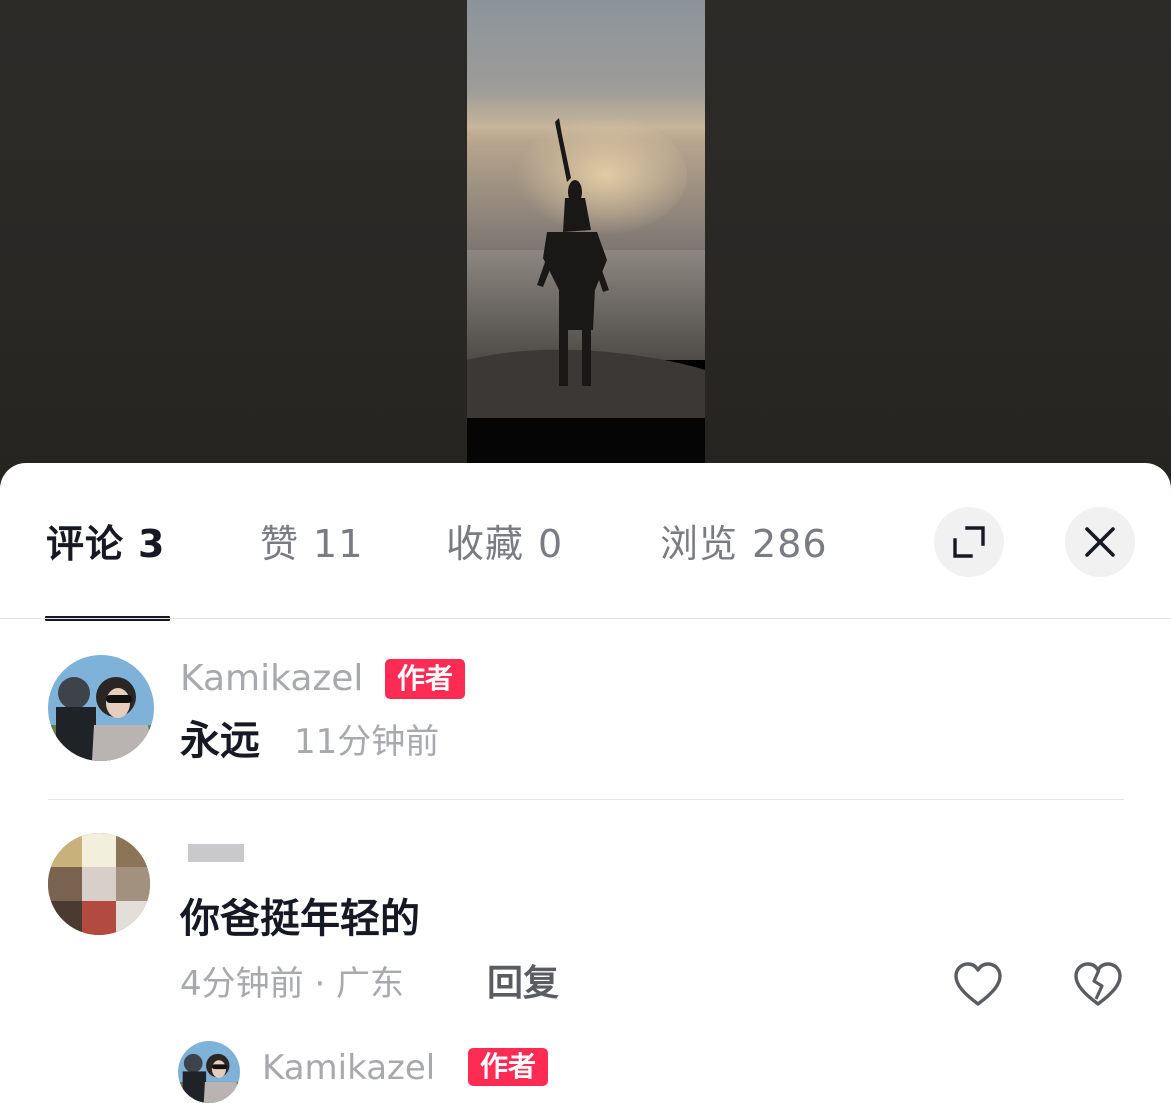 The width and height of the screenshot is (1171, 1103). I want to click on tab-bar: 评论 3 赞 11 收藏 0 浏览 286, so click(585, 542).